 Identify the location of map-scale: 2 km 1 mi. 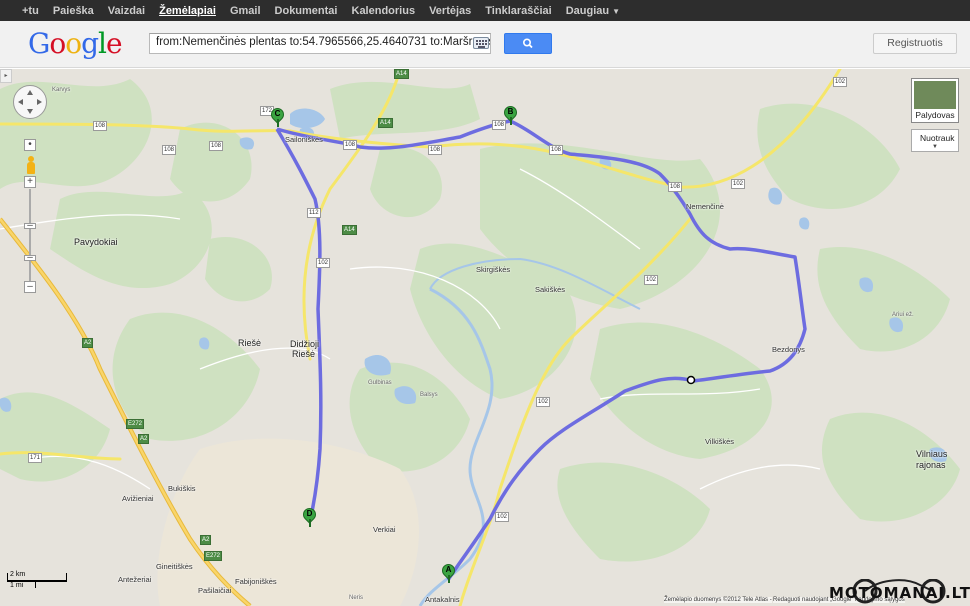
(38, 581).